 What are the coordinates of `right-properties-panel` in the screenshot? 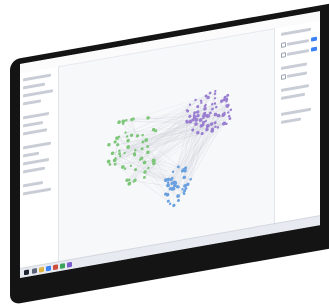 It's located at (297, 122).